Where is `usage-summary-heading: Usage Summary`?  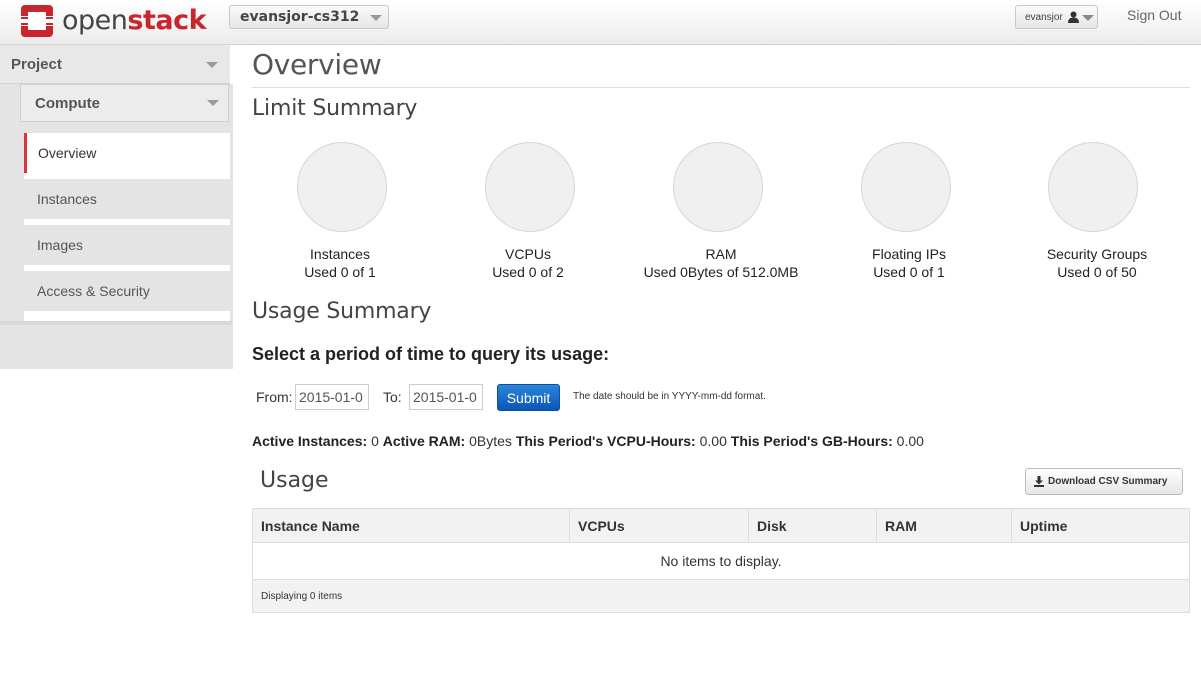
usage-summary-heading: Usage Summary is located at coordinates (342, 311).